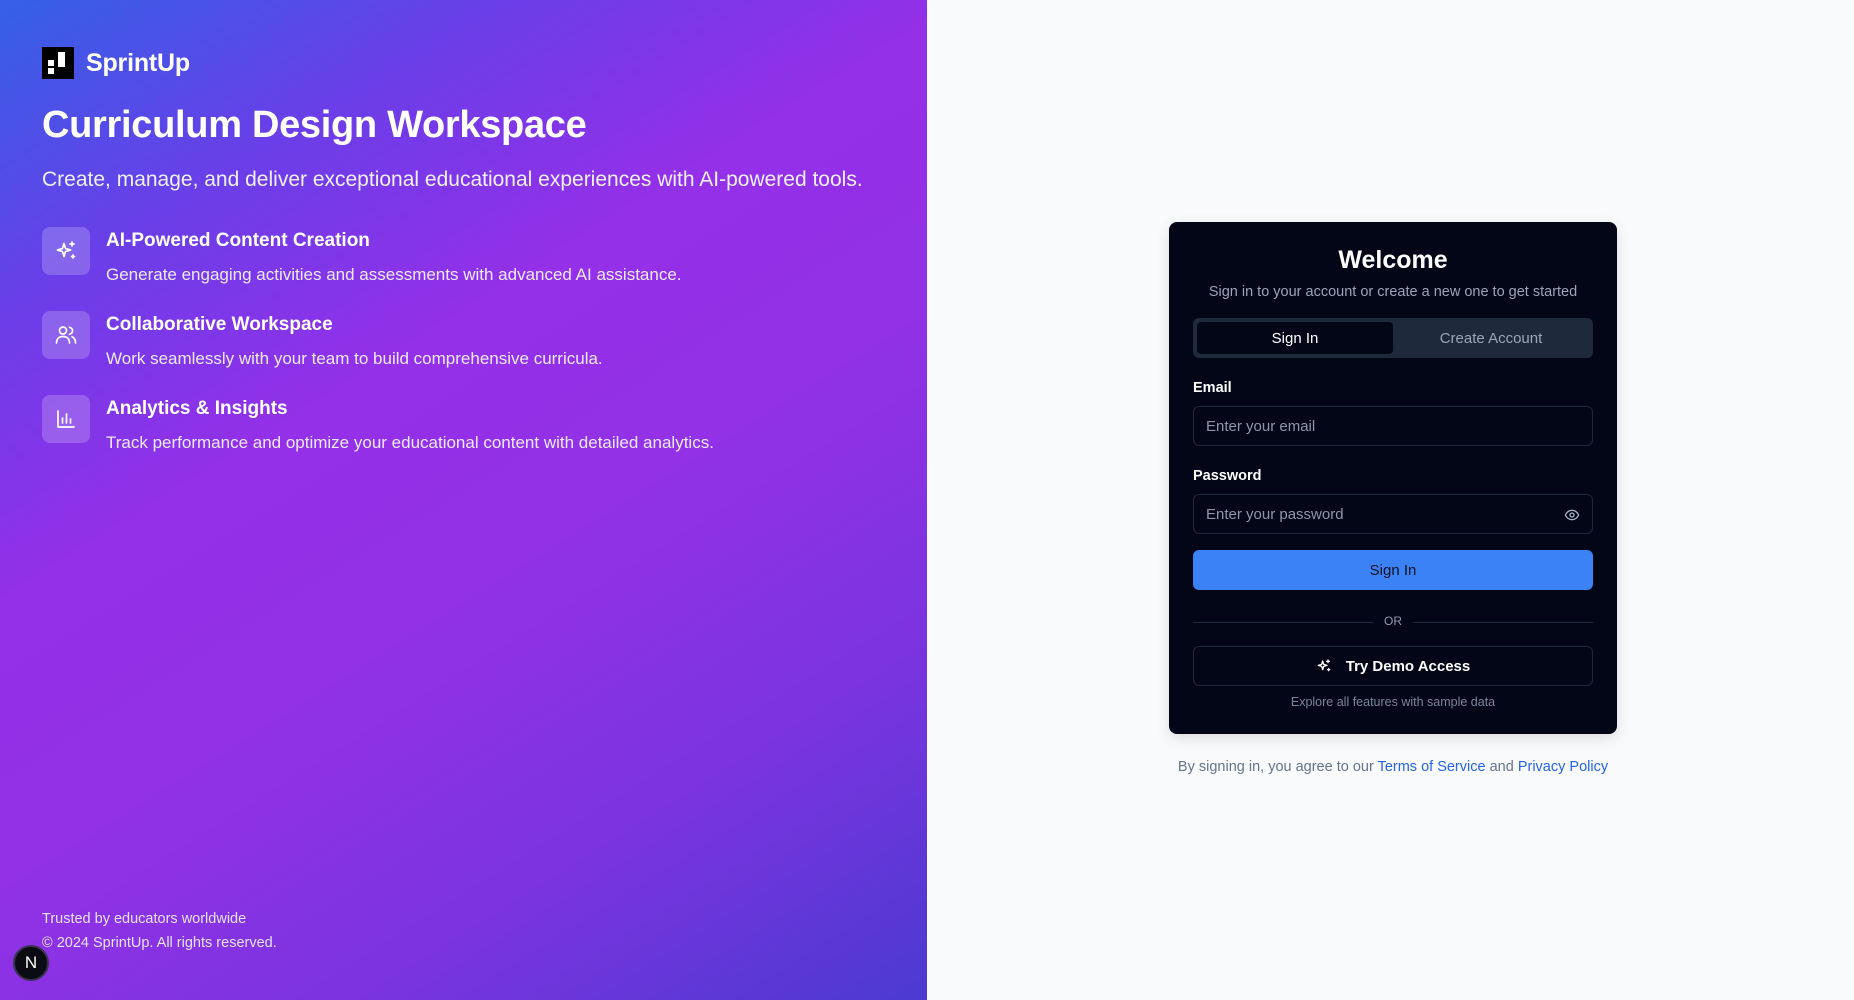 This screenshot has height=1000, width=1854. What do you see at coordinates (1501, 767) in the screenshot?
I see `terms-conjunction: and` at bounding box center [1501, 767].